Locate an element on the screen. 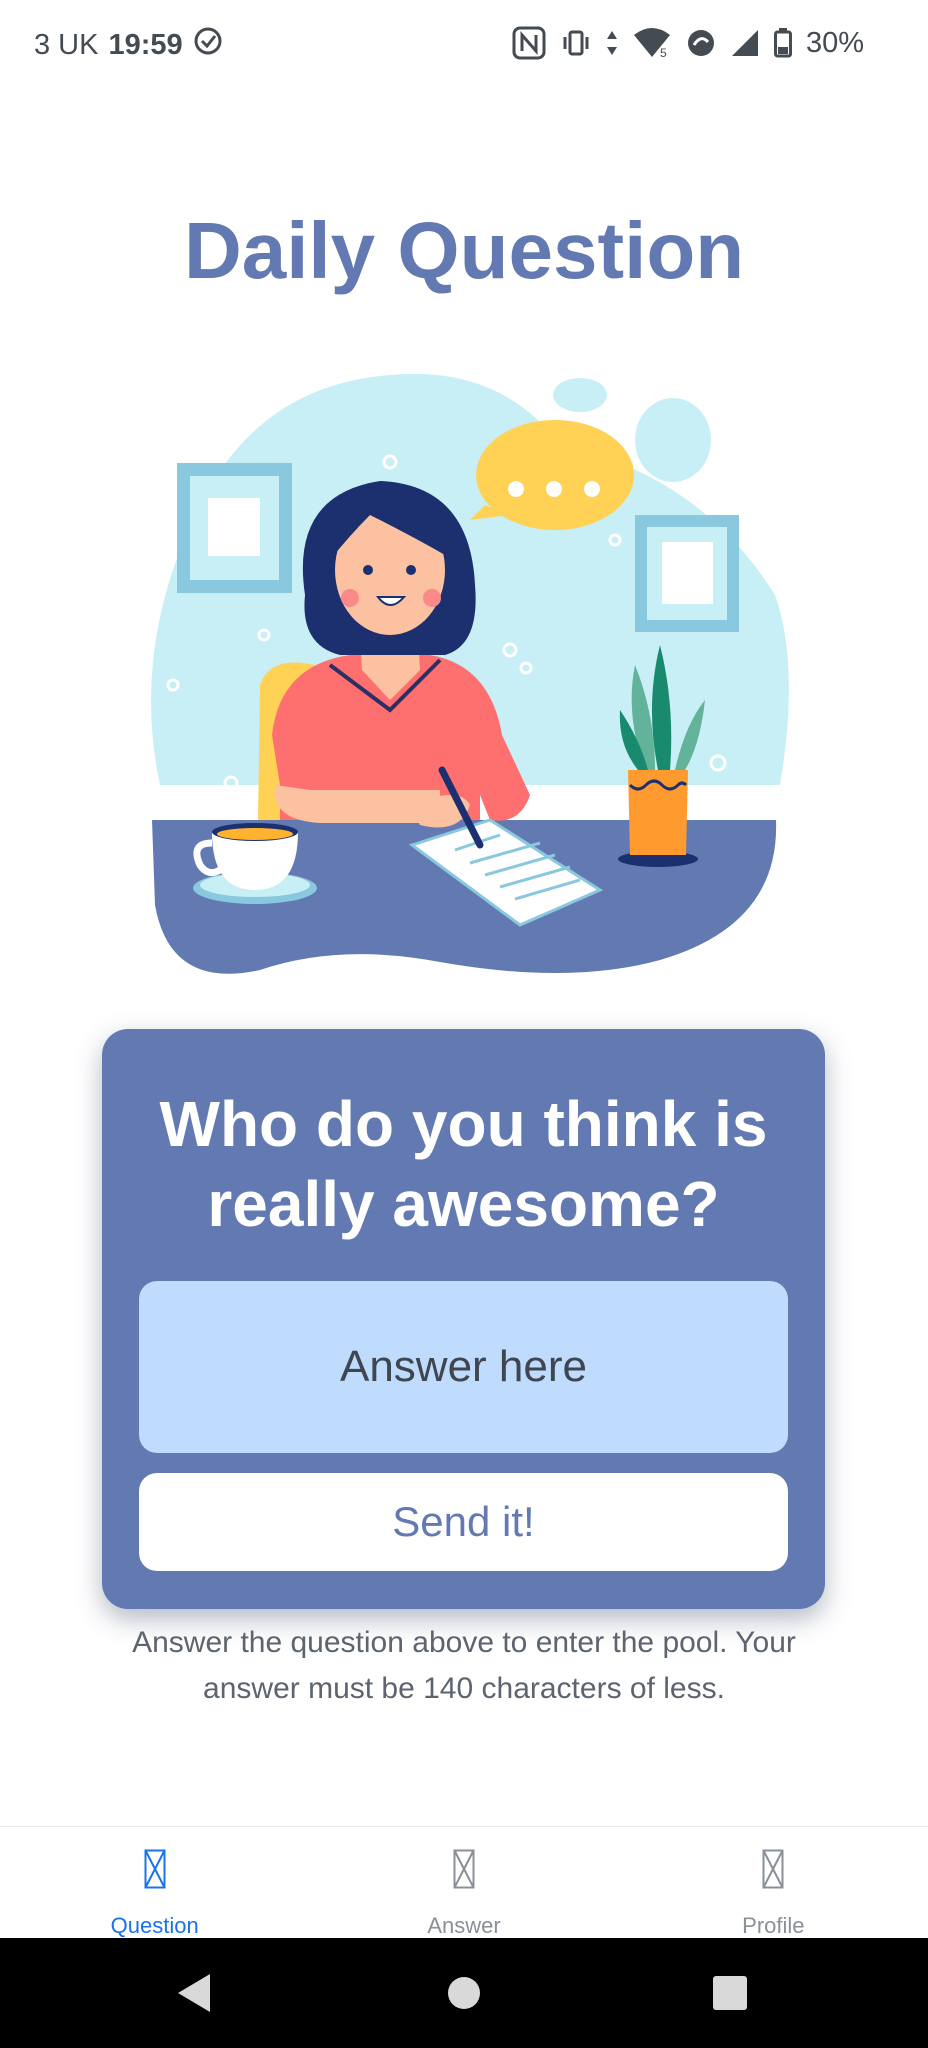 The height and width of the screenshot is (2048, 928). status-right: 5 30% is located at coordinates (688, 43).